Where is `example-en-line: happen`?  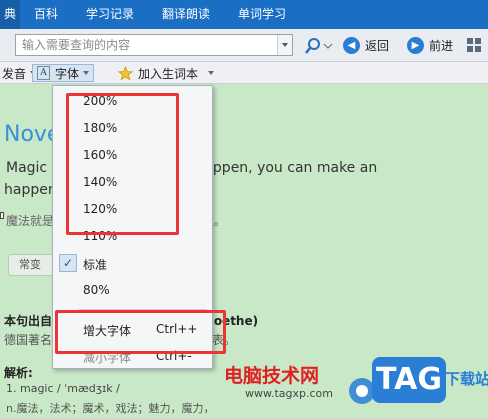 example-en-line: happen is located at coordinates (30, 190).